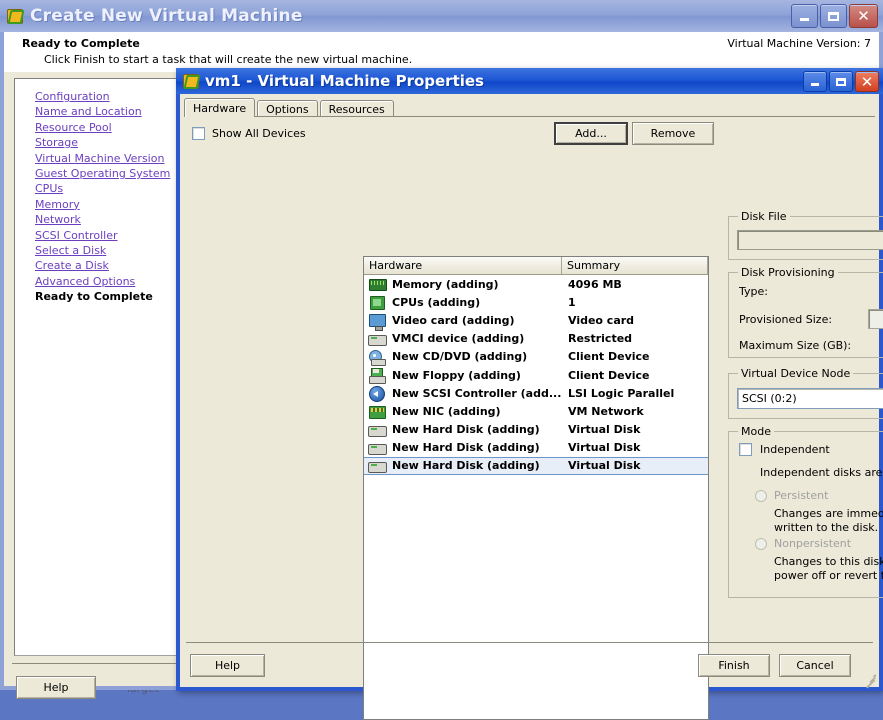 The width and height of the screenshot is (883, 720). I want to click on maximum-size-label: Maximum Size (GB):, so click(795, 345).